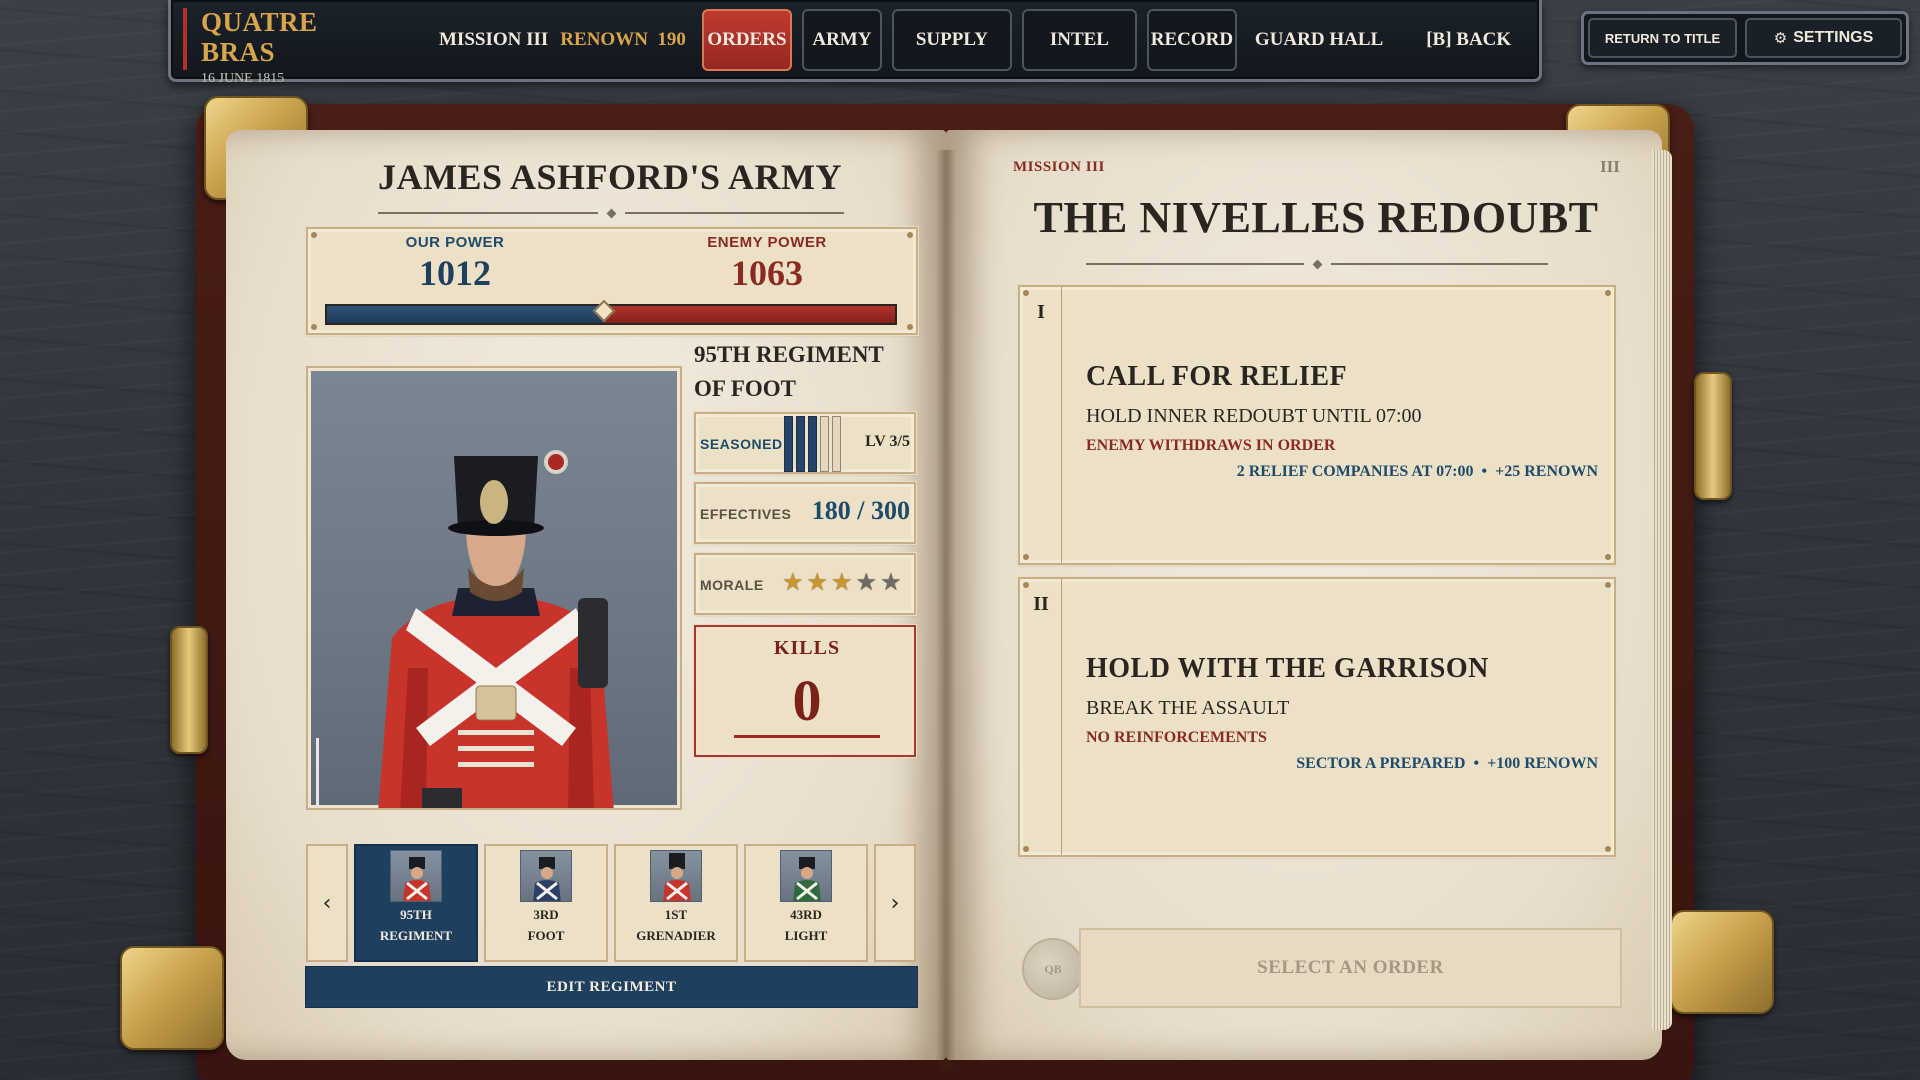 This screenshot has height=1080, width=1920. Describe the element at coordinates (546, 876) in the screenshot. I see `unit-thumb-bluecoat` at that location.